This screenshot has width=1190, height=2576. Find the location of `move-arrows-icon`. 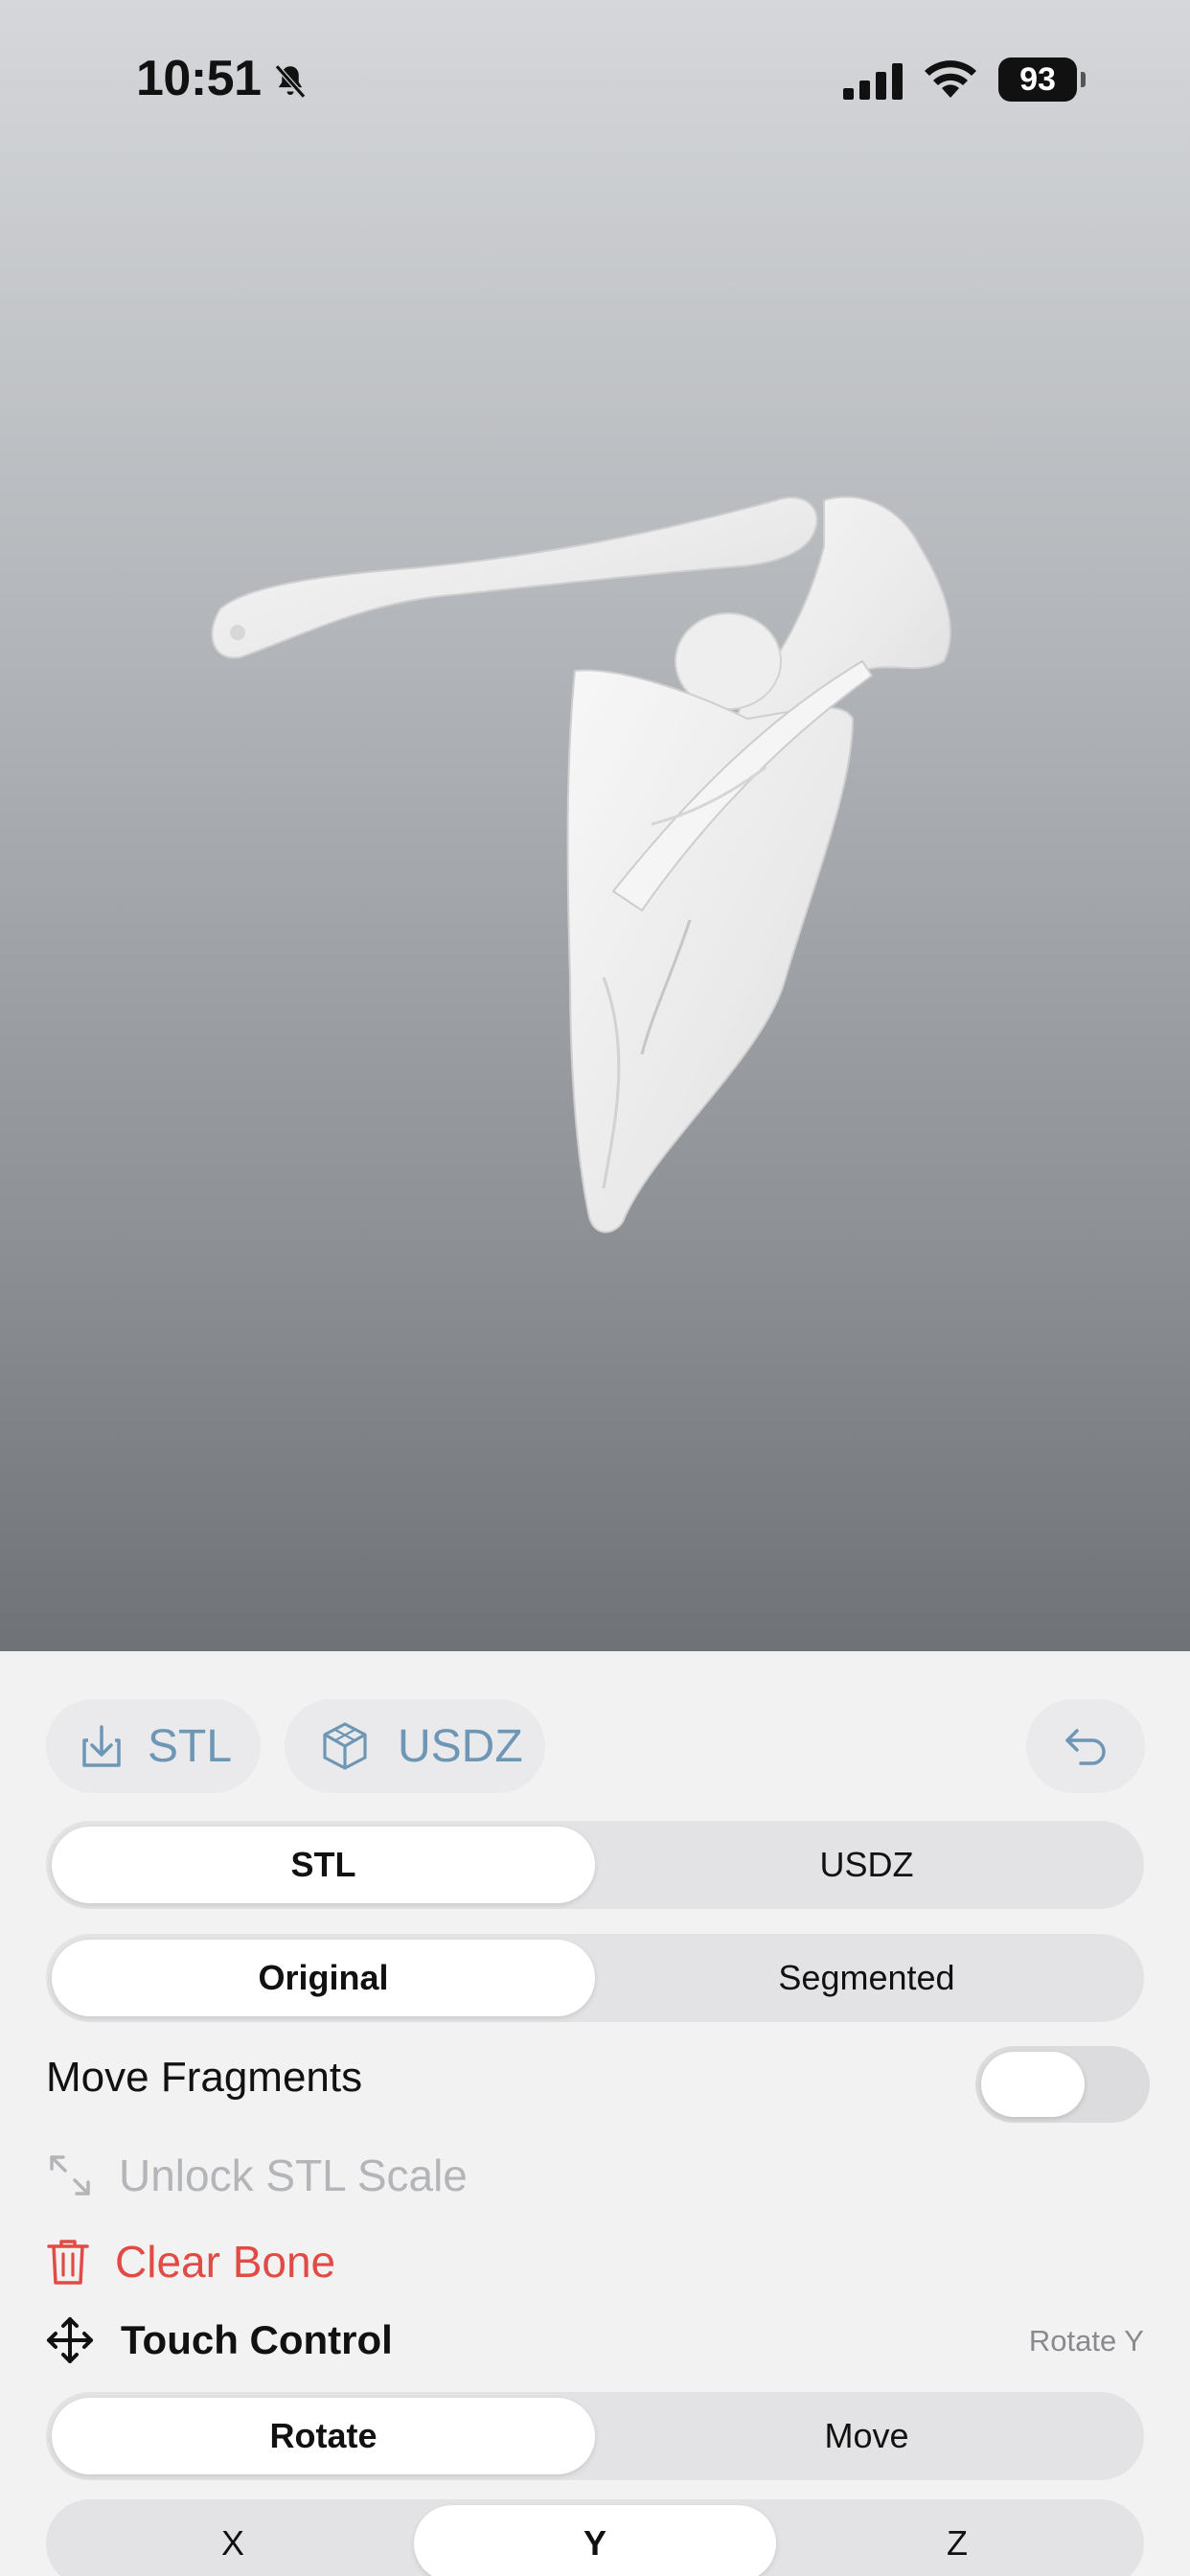

move-arrows-icon is located at coordinates (70, 2340).